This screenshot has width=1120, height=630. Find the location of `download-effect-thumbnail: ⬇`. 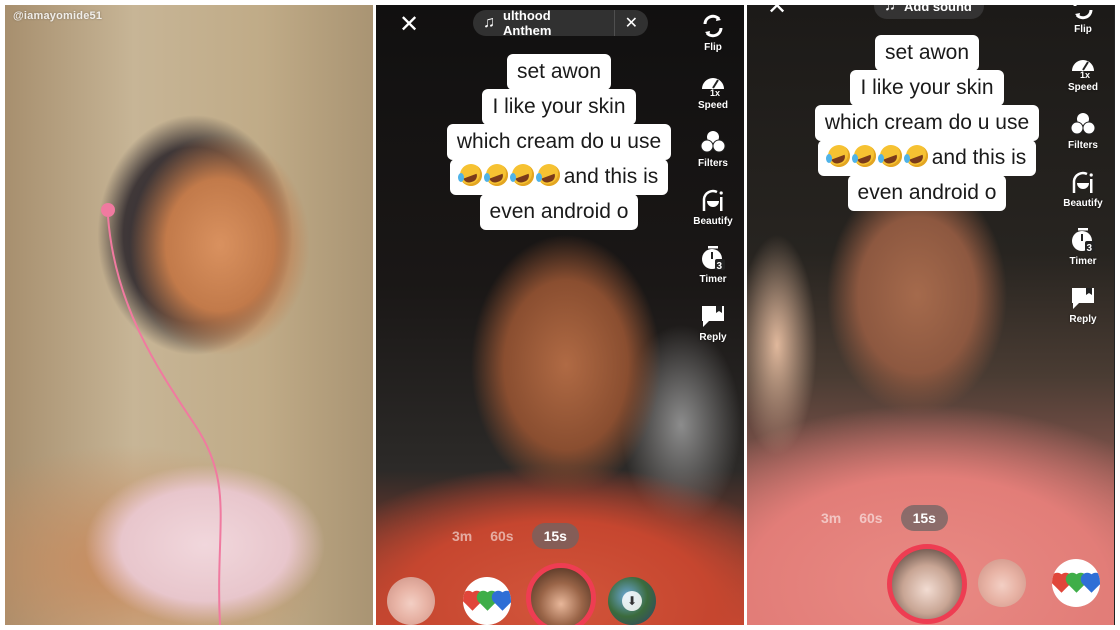

download-effect-thumbnail: ⬇ is located at coordinates (632, 601).